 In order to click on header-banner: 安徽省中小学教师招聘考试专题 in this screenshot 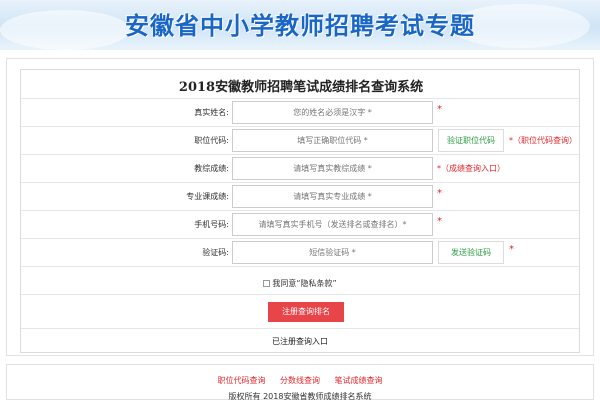, I will do `click(300, 25)`.